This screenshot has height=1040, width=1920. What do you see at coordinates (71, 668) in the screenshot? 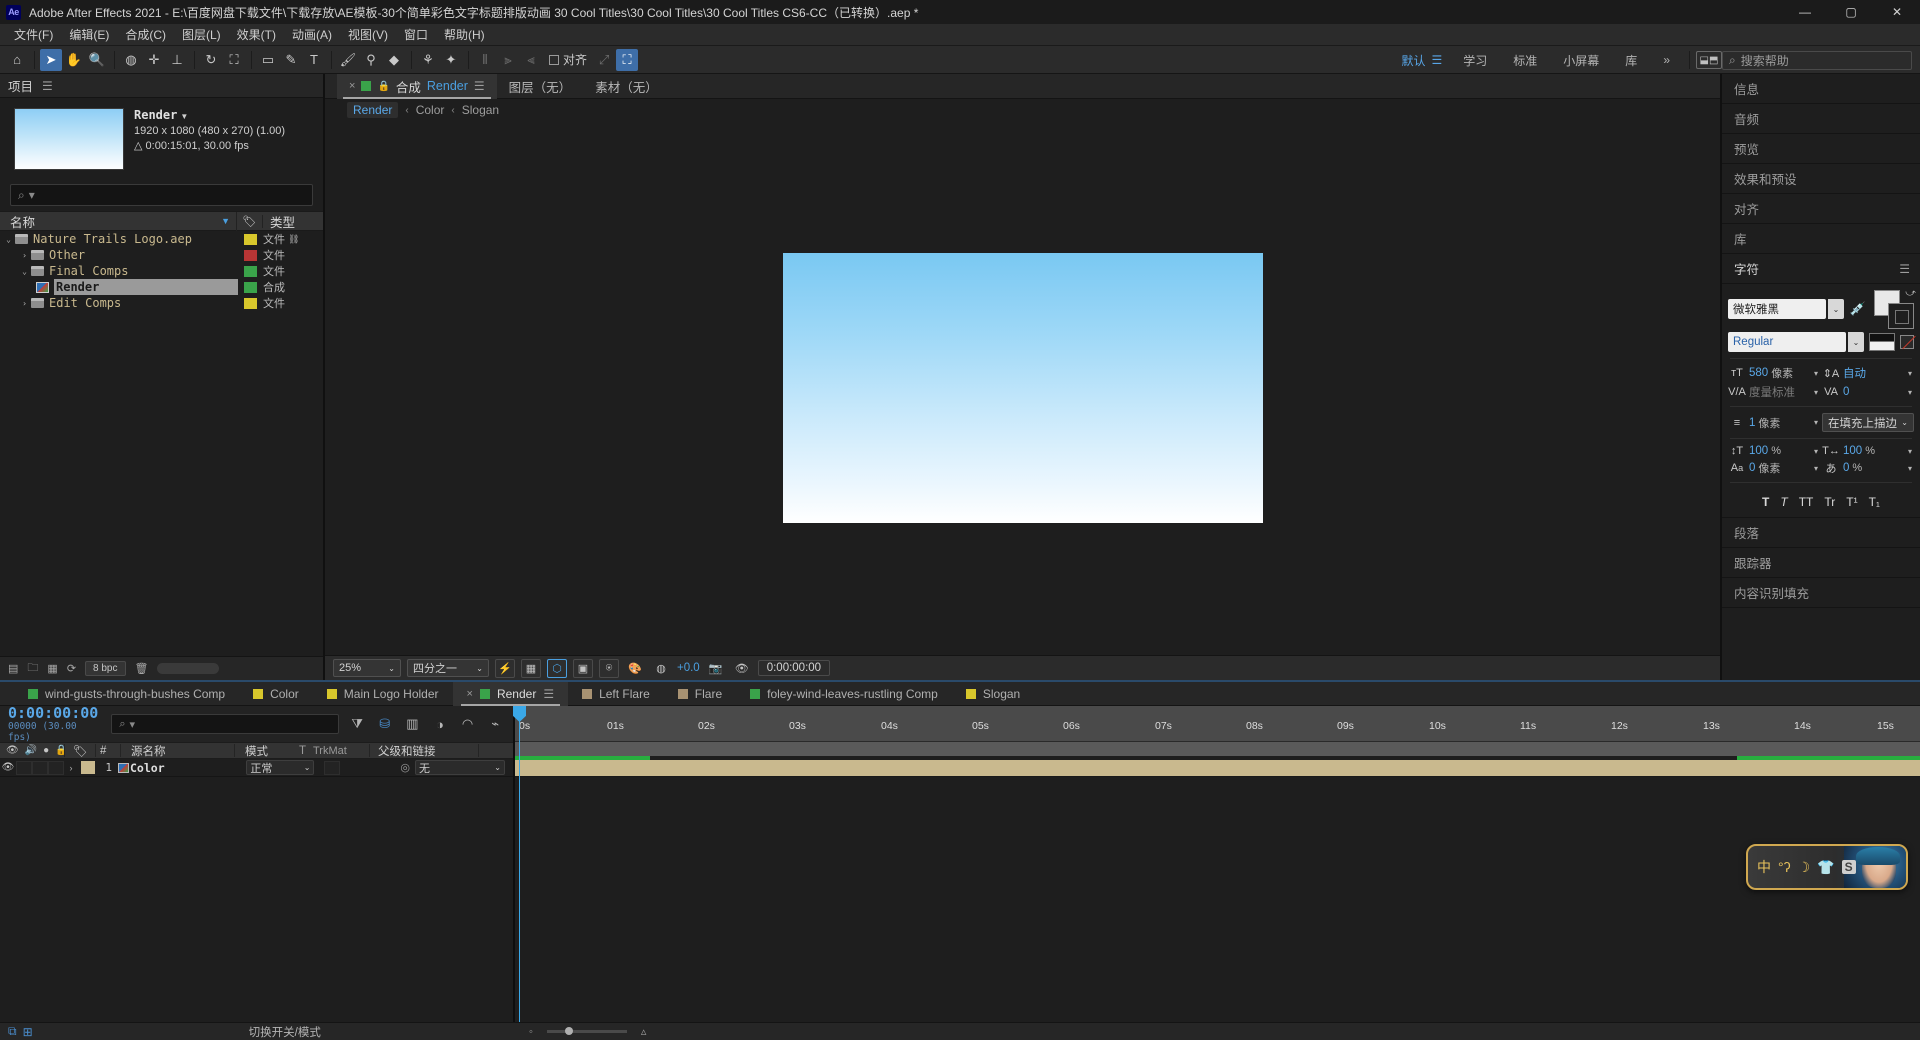
I see `color-depth-icon: ⟳` at bounding box center [71, 668].